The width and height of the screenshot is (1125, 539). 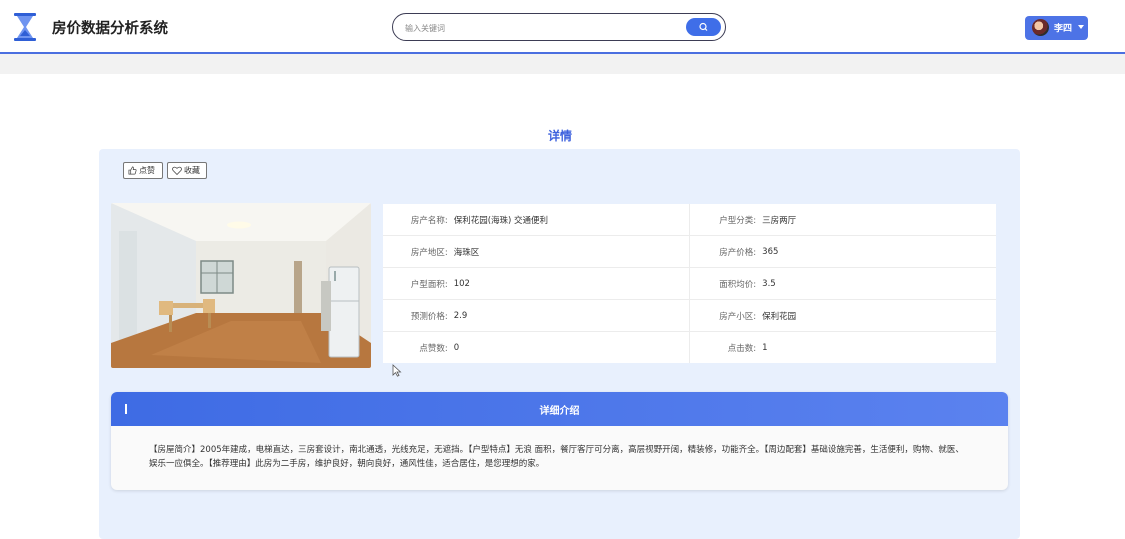 I want to click on search-icon, so click(x=703, y=26).